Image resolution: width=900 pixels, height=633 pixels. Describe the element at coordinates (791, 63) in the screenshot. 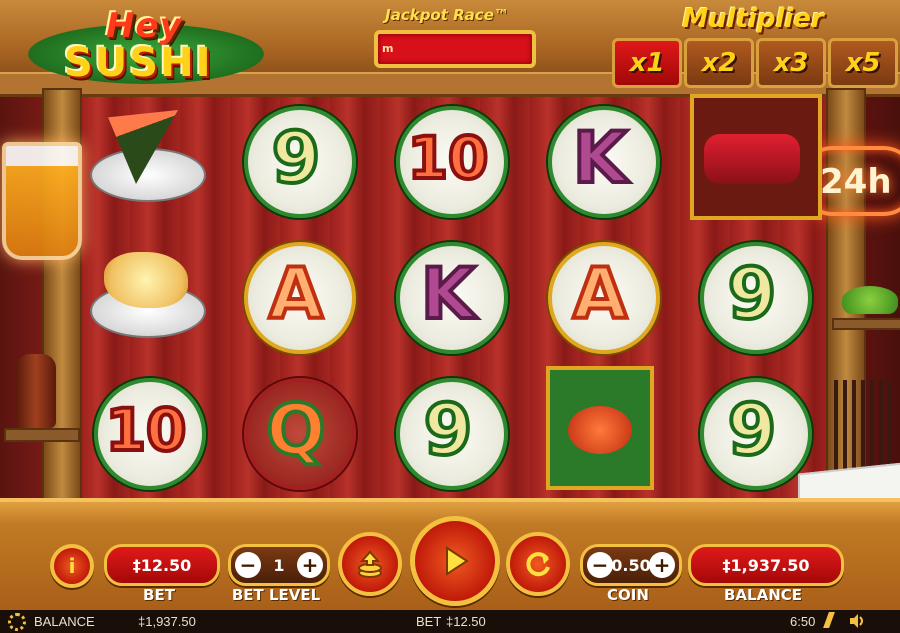

I see `multiplier-x3: x3` at that location.